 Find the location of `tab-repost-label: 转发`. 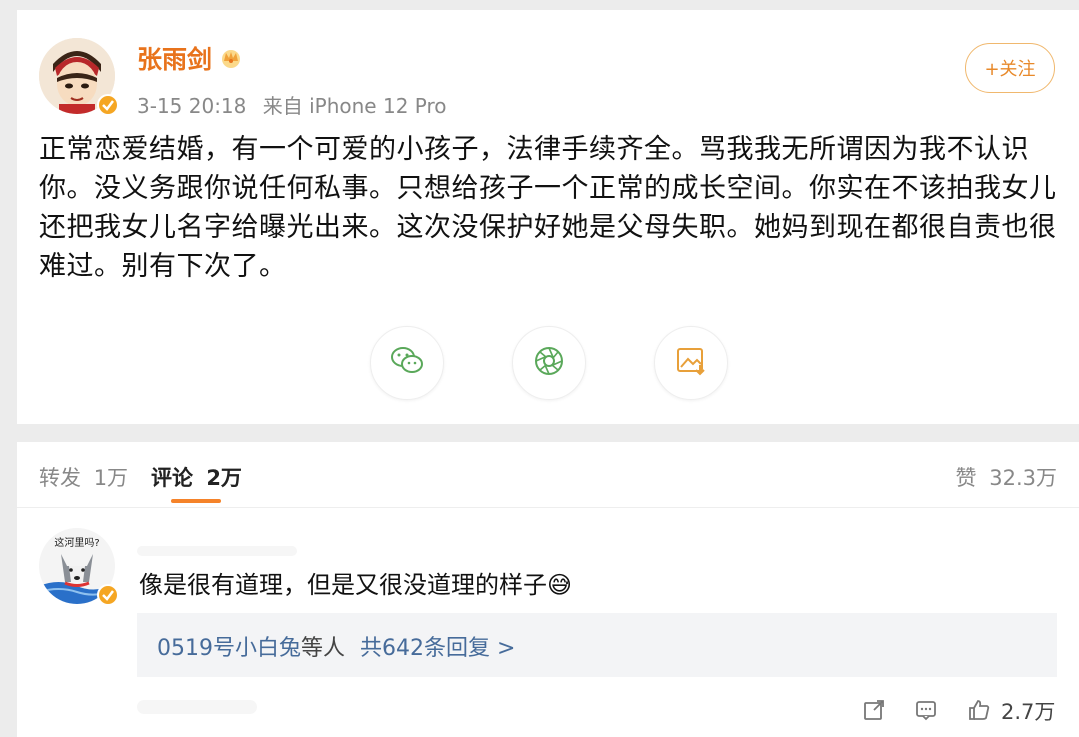

tab-repost-label: 转发 is located at coordinates (60, 478).